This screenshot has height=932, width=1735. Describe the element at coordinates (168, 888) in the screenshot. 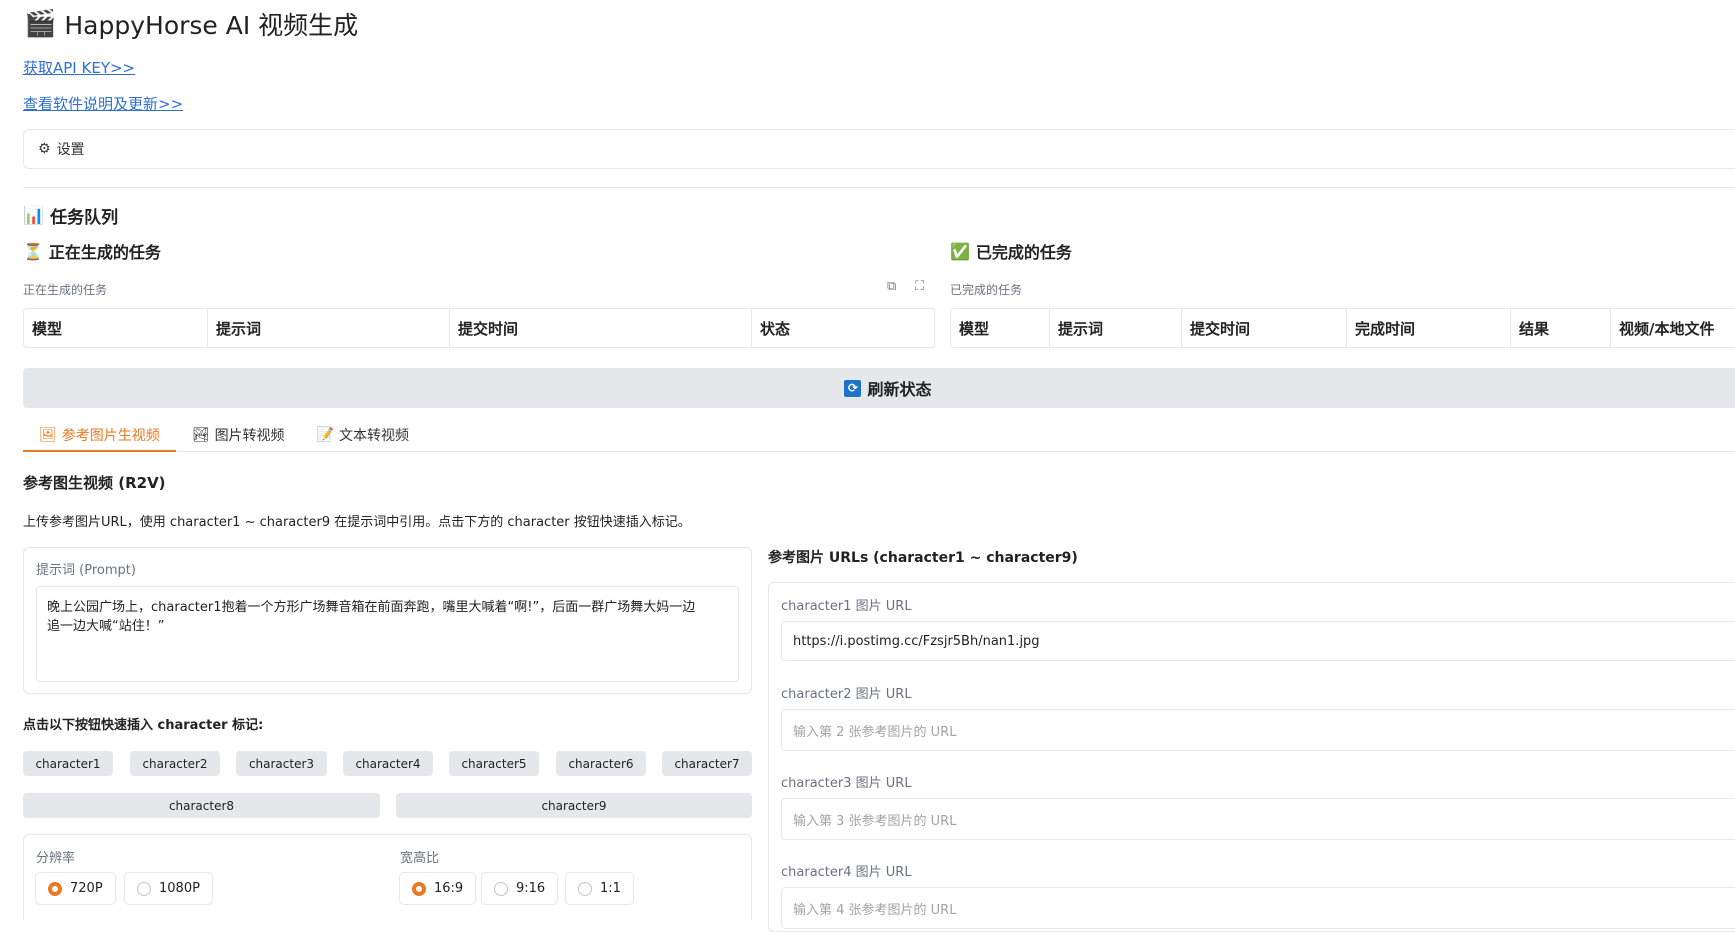

I see `resolution-1080p-radio: 1080P` at that location.